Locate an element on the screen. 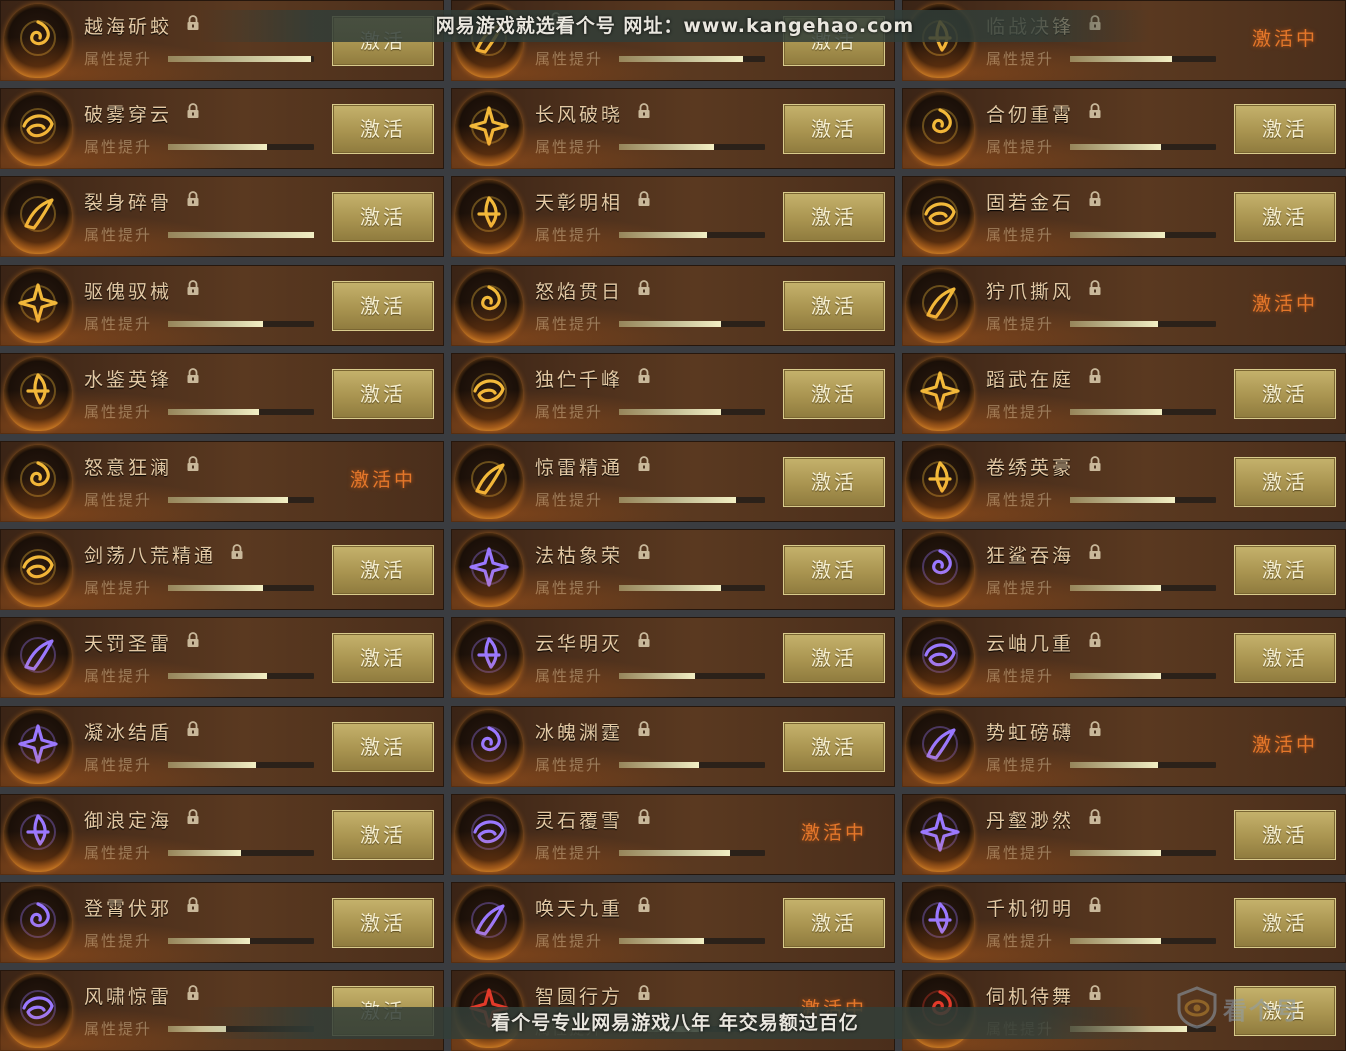 Image resolution: width=1346 pixels, height=1051 pixels. skill-name: 独伫千峰 is located at coordinates (593, 378).